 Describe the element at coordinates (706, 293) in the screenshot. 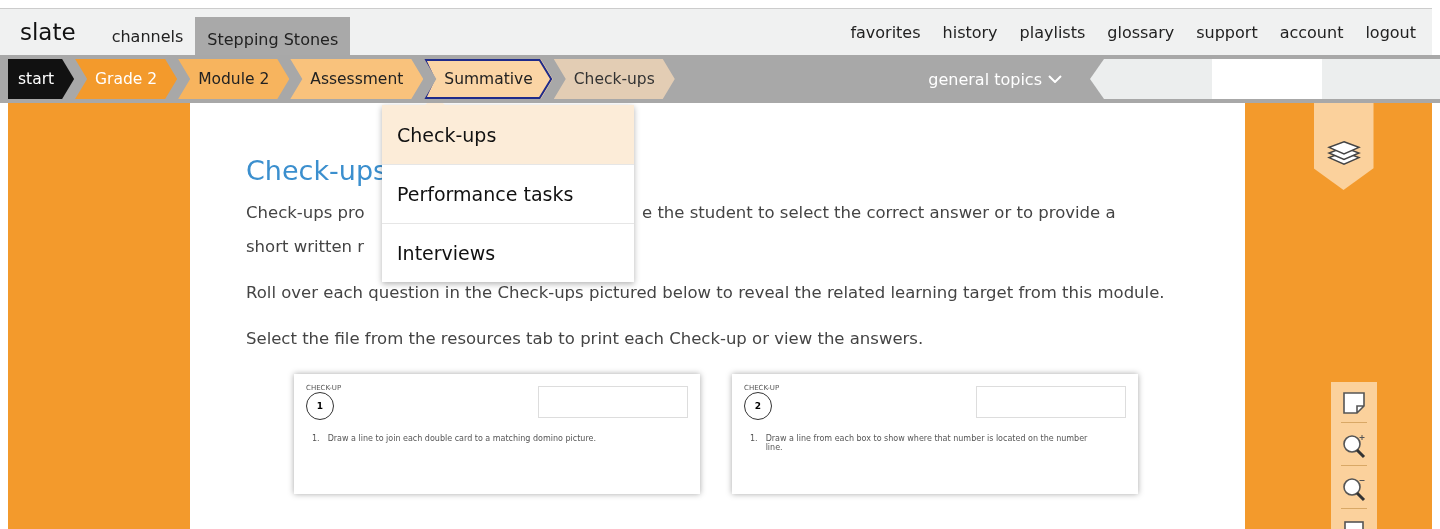

I see `paragraph: Roll over each question in the Check-ups pictured below to reveal the related learning target from this module.` at that location.